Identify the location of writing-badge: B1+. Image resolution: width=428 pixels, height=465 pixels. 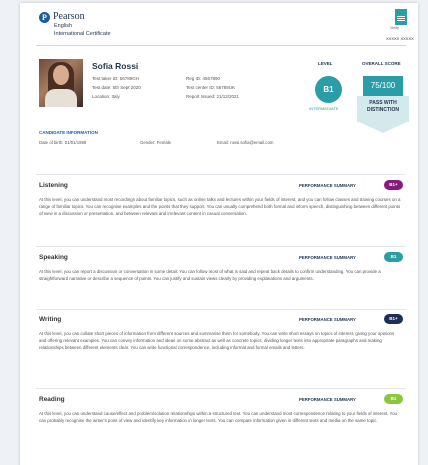
(393, 319).